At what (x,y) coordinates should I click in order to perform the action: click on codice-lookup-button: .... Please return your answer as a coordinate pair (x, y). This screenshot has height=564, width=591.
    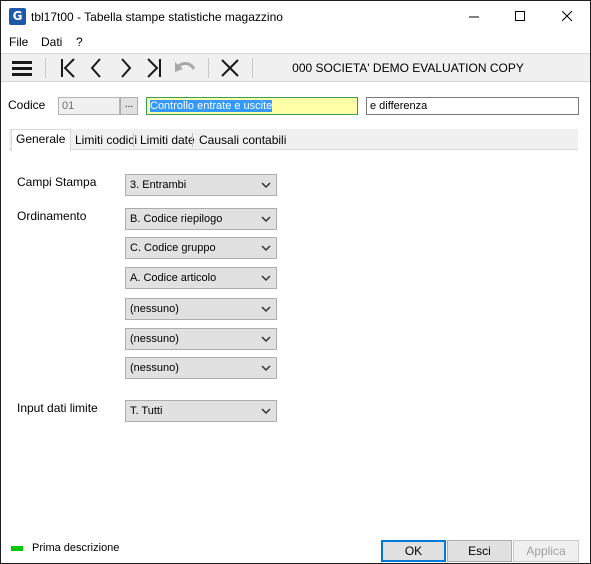
    Looking at the image, I should click on (129, 106).